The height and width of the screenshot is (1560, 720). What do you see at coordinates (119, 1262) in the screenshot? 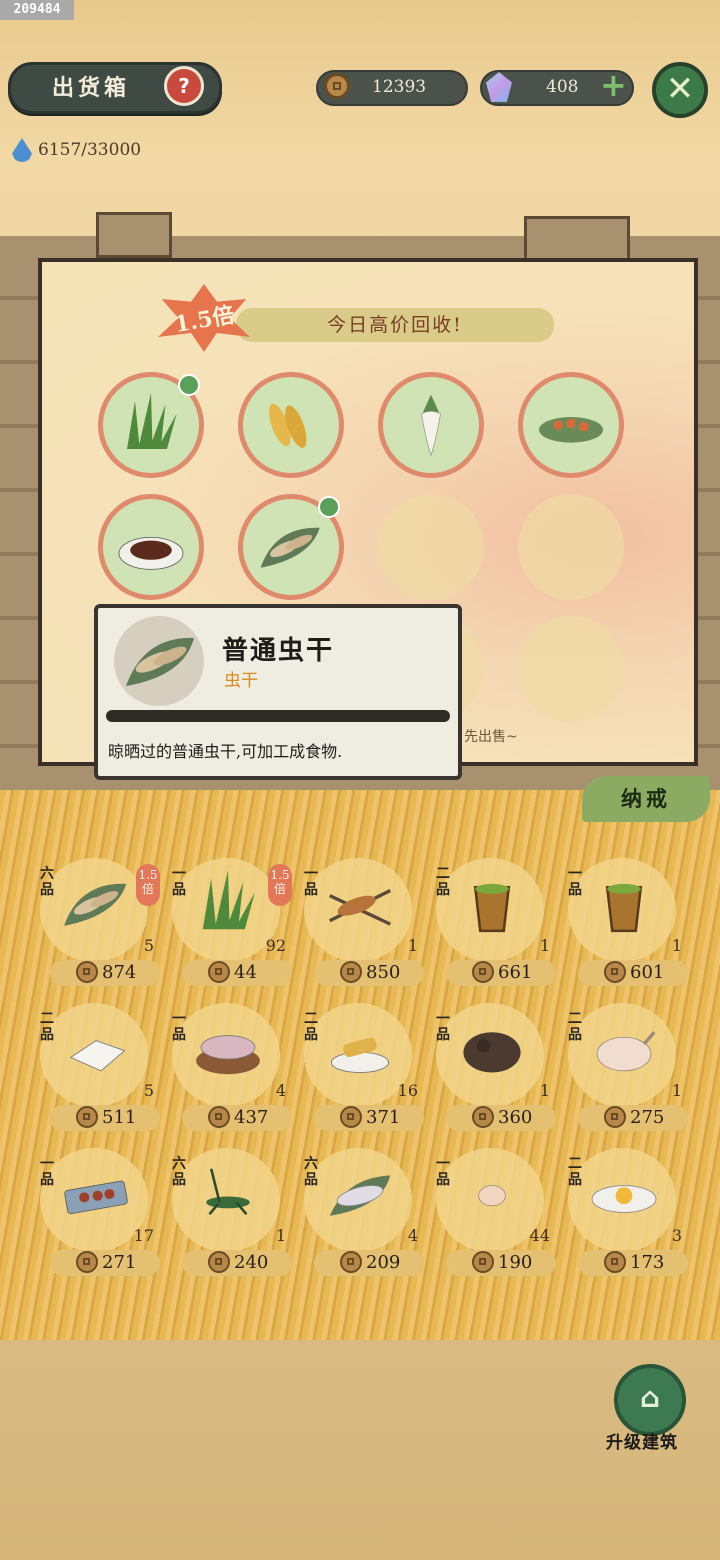
I see `price-value: 271` at bounding box center [119, 1262].